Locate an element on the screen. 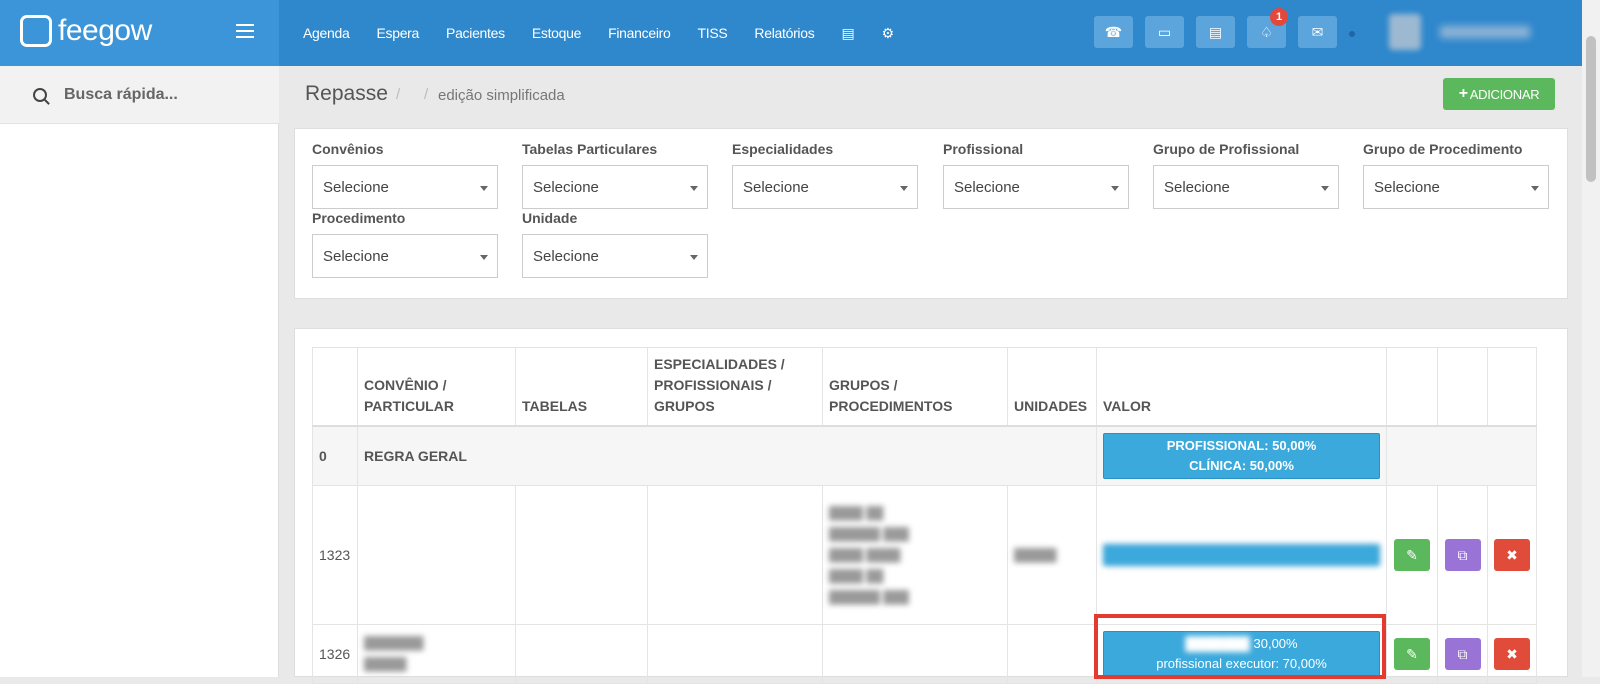 This screenshot has width=1600, height=684. filter-convenios: Convênios Selecione is located at coordinates (405, 175).